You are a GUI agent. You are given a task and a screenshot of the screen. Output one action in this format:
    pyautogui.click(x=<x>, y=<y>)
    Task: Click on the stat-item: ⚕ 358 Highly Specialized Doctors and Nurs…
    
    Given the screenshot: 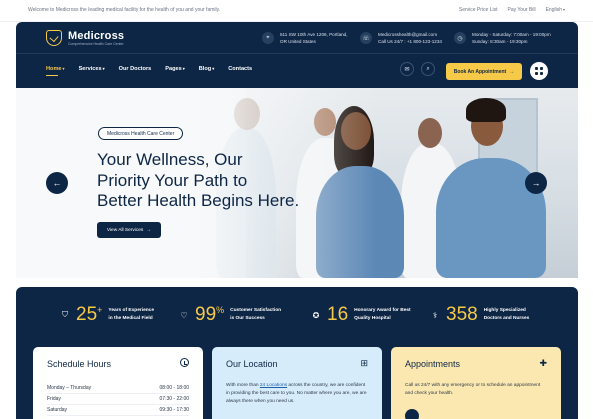 What is the action you would take?
    pyautogui.click(x=479, y=315)
    